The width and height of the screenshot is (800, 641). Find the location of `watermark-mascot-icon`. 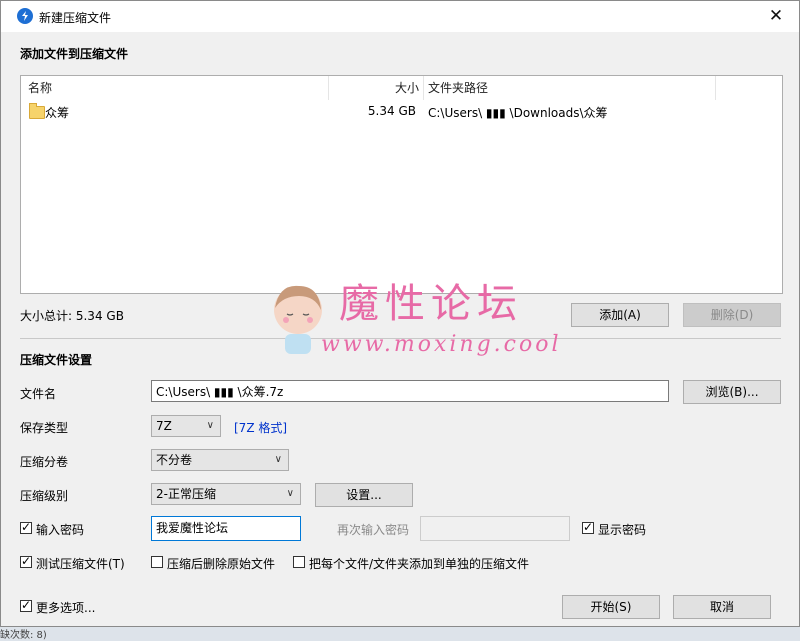

watermark-mascot-icon is located at coordinates (298, 319).